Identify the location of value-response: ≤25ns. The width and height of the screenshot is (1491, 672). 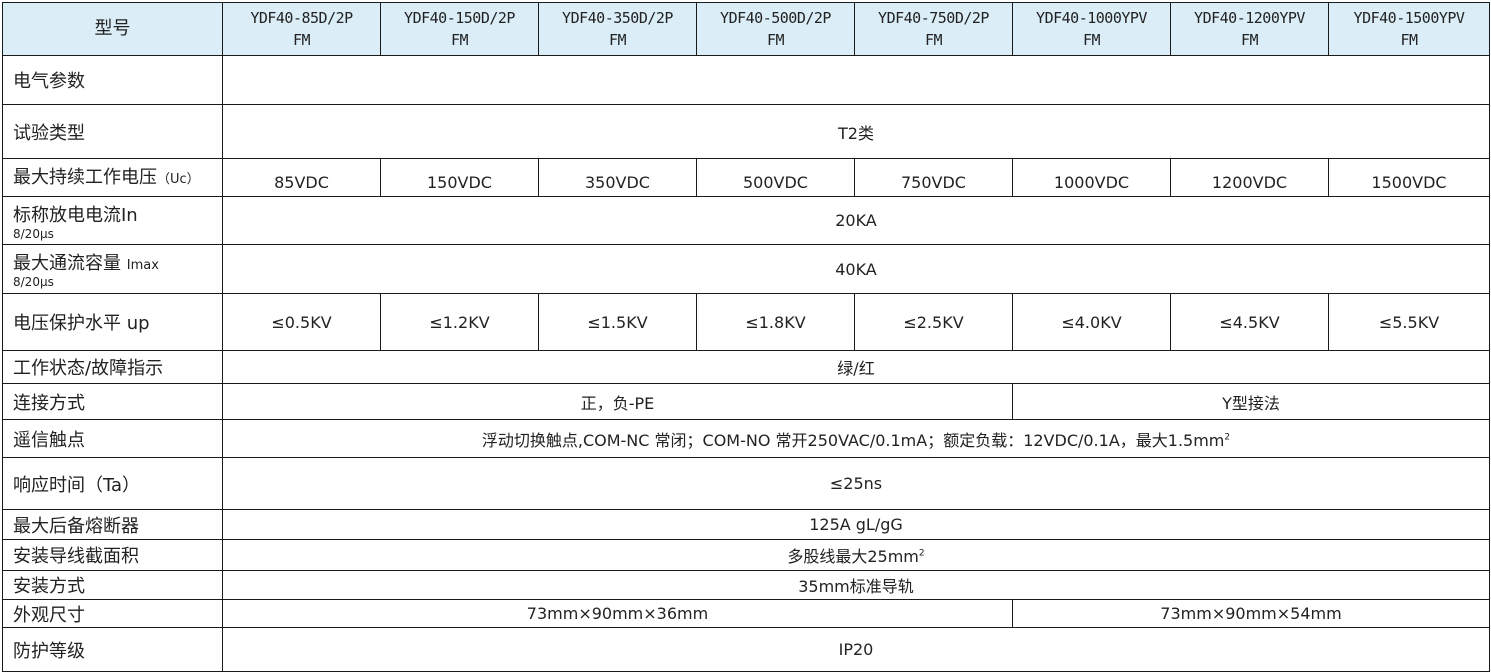
(856, 483).